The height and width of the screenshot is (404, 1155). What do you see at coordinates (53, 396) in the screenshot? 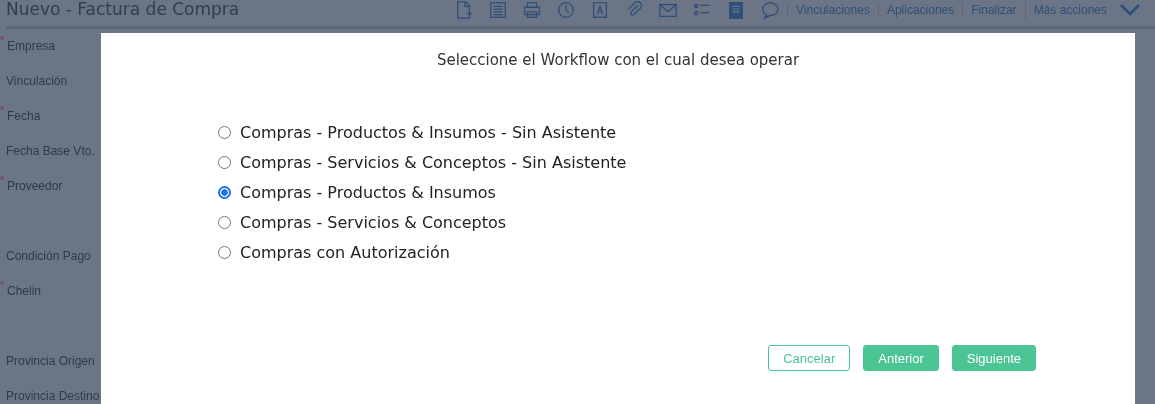
I see `field-label: Provincia Destino` at bounding box center [53, 396].